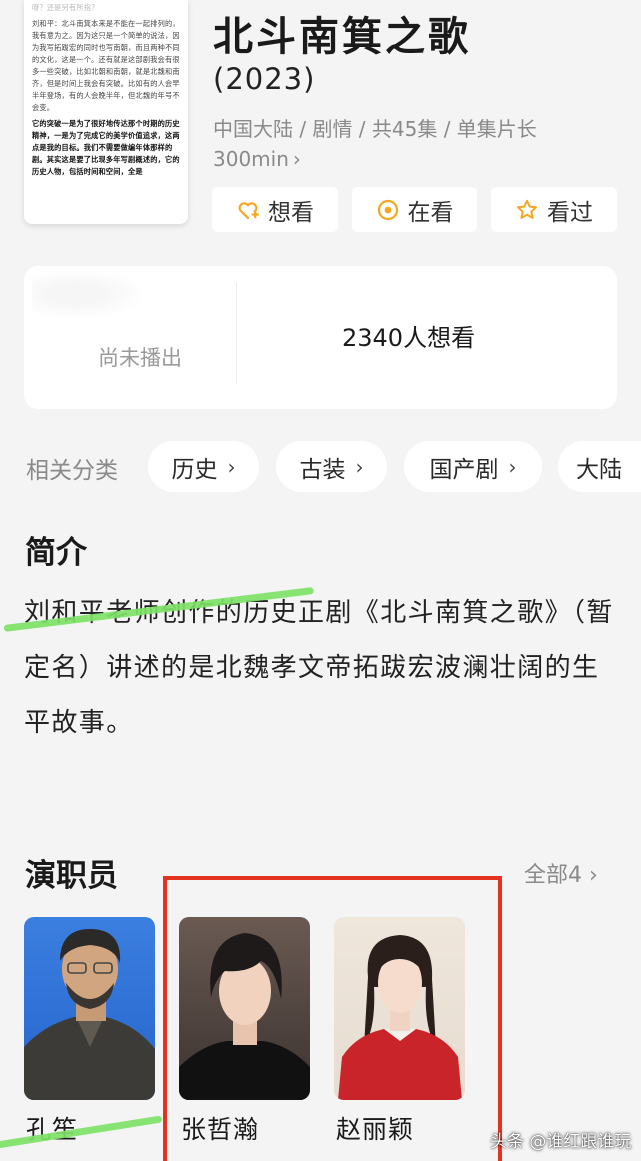  I want to click on related-categories-label: 相关分类, so click(72, 471).